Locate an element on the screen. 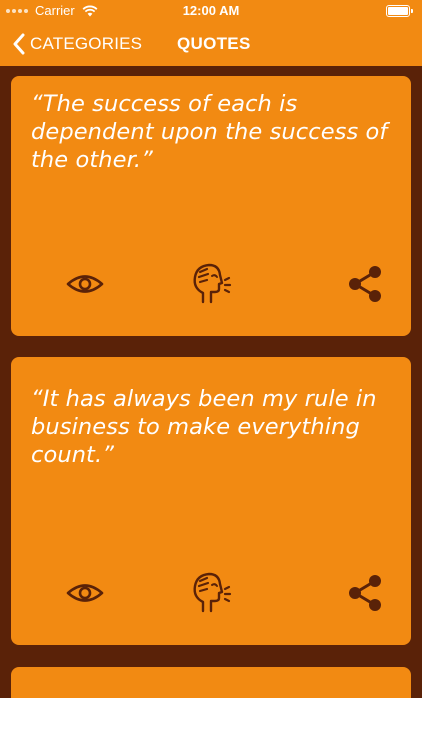 The height and width of the screenshot is (750, 422). back-button: CATEGORIES is located at coordinates (77, 44).